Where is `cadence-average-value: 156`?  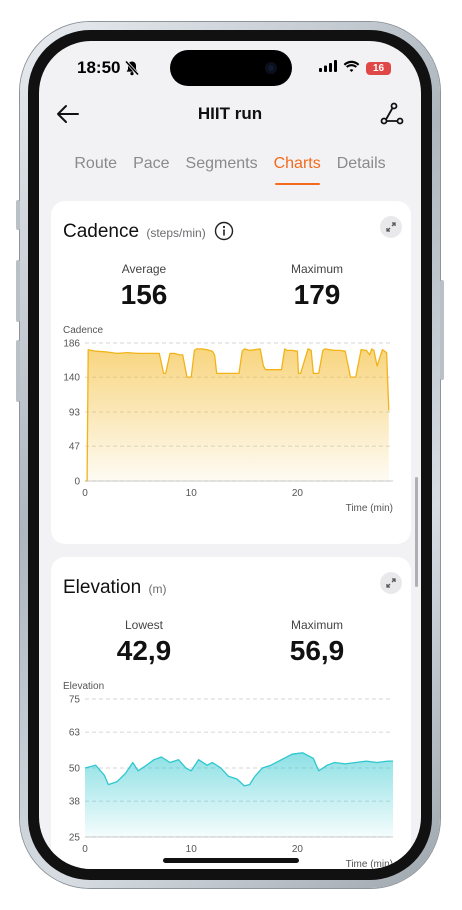
cadence-average-value: 156 is located at coordinates (144, 294).